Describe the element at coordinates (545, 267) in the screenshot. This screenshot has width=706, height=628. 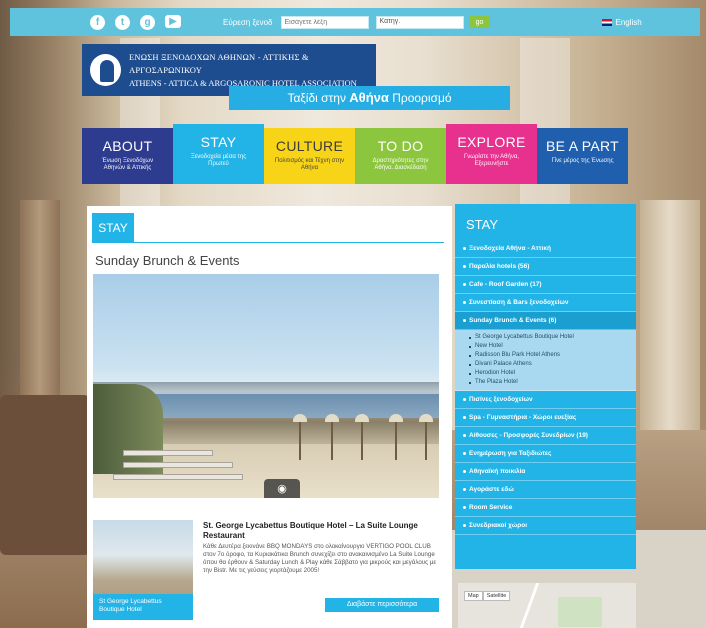
I see `sidebar-item-beach-hotels: Παραλία hotels (56)` at that location.